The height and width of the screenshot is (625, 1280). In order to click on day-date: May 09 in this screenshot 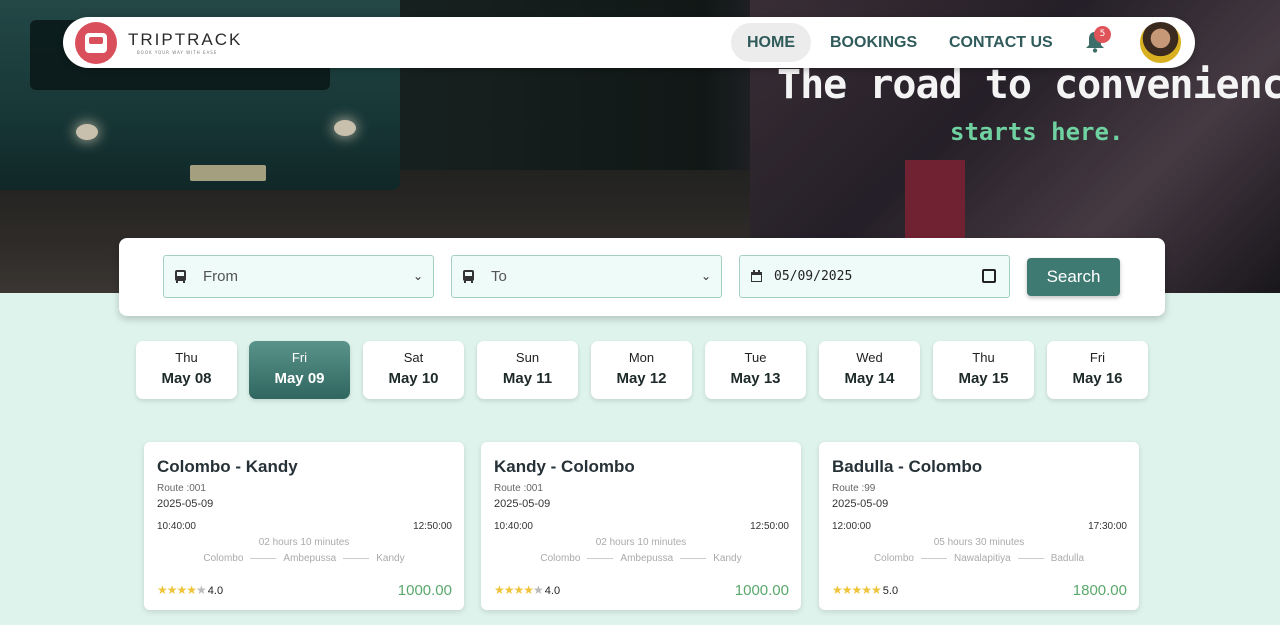, I will do `click(299, 378)`.